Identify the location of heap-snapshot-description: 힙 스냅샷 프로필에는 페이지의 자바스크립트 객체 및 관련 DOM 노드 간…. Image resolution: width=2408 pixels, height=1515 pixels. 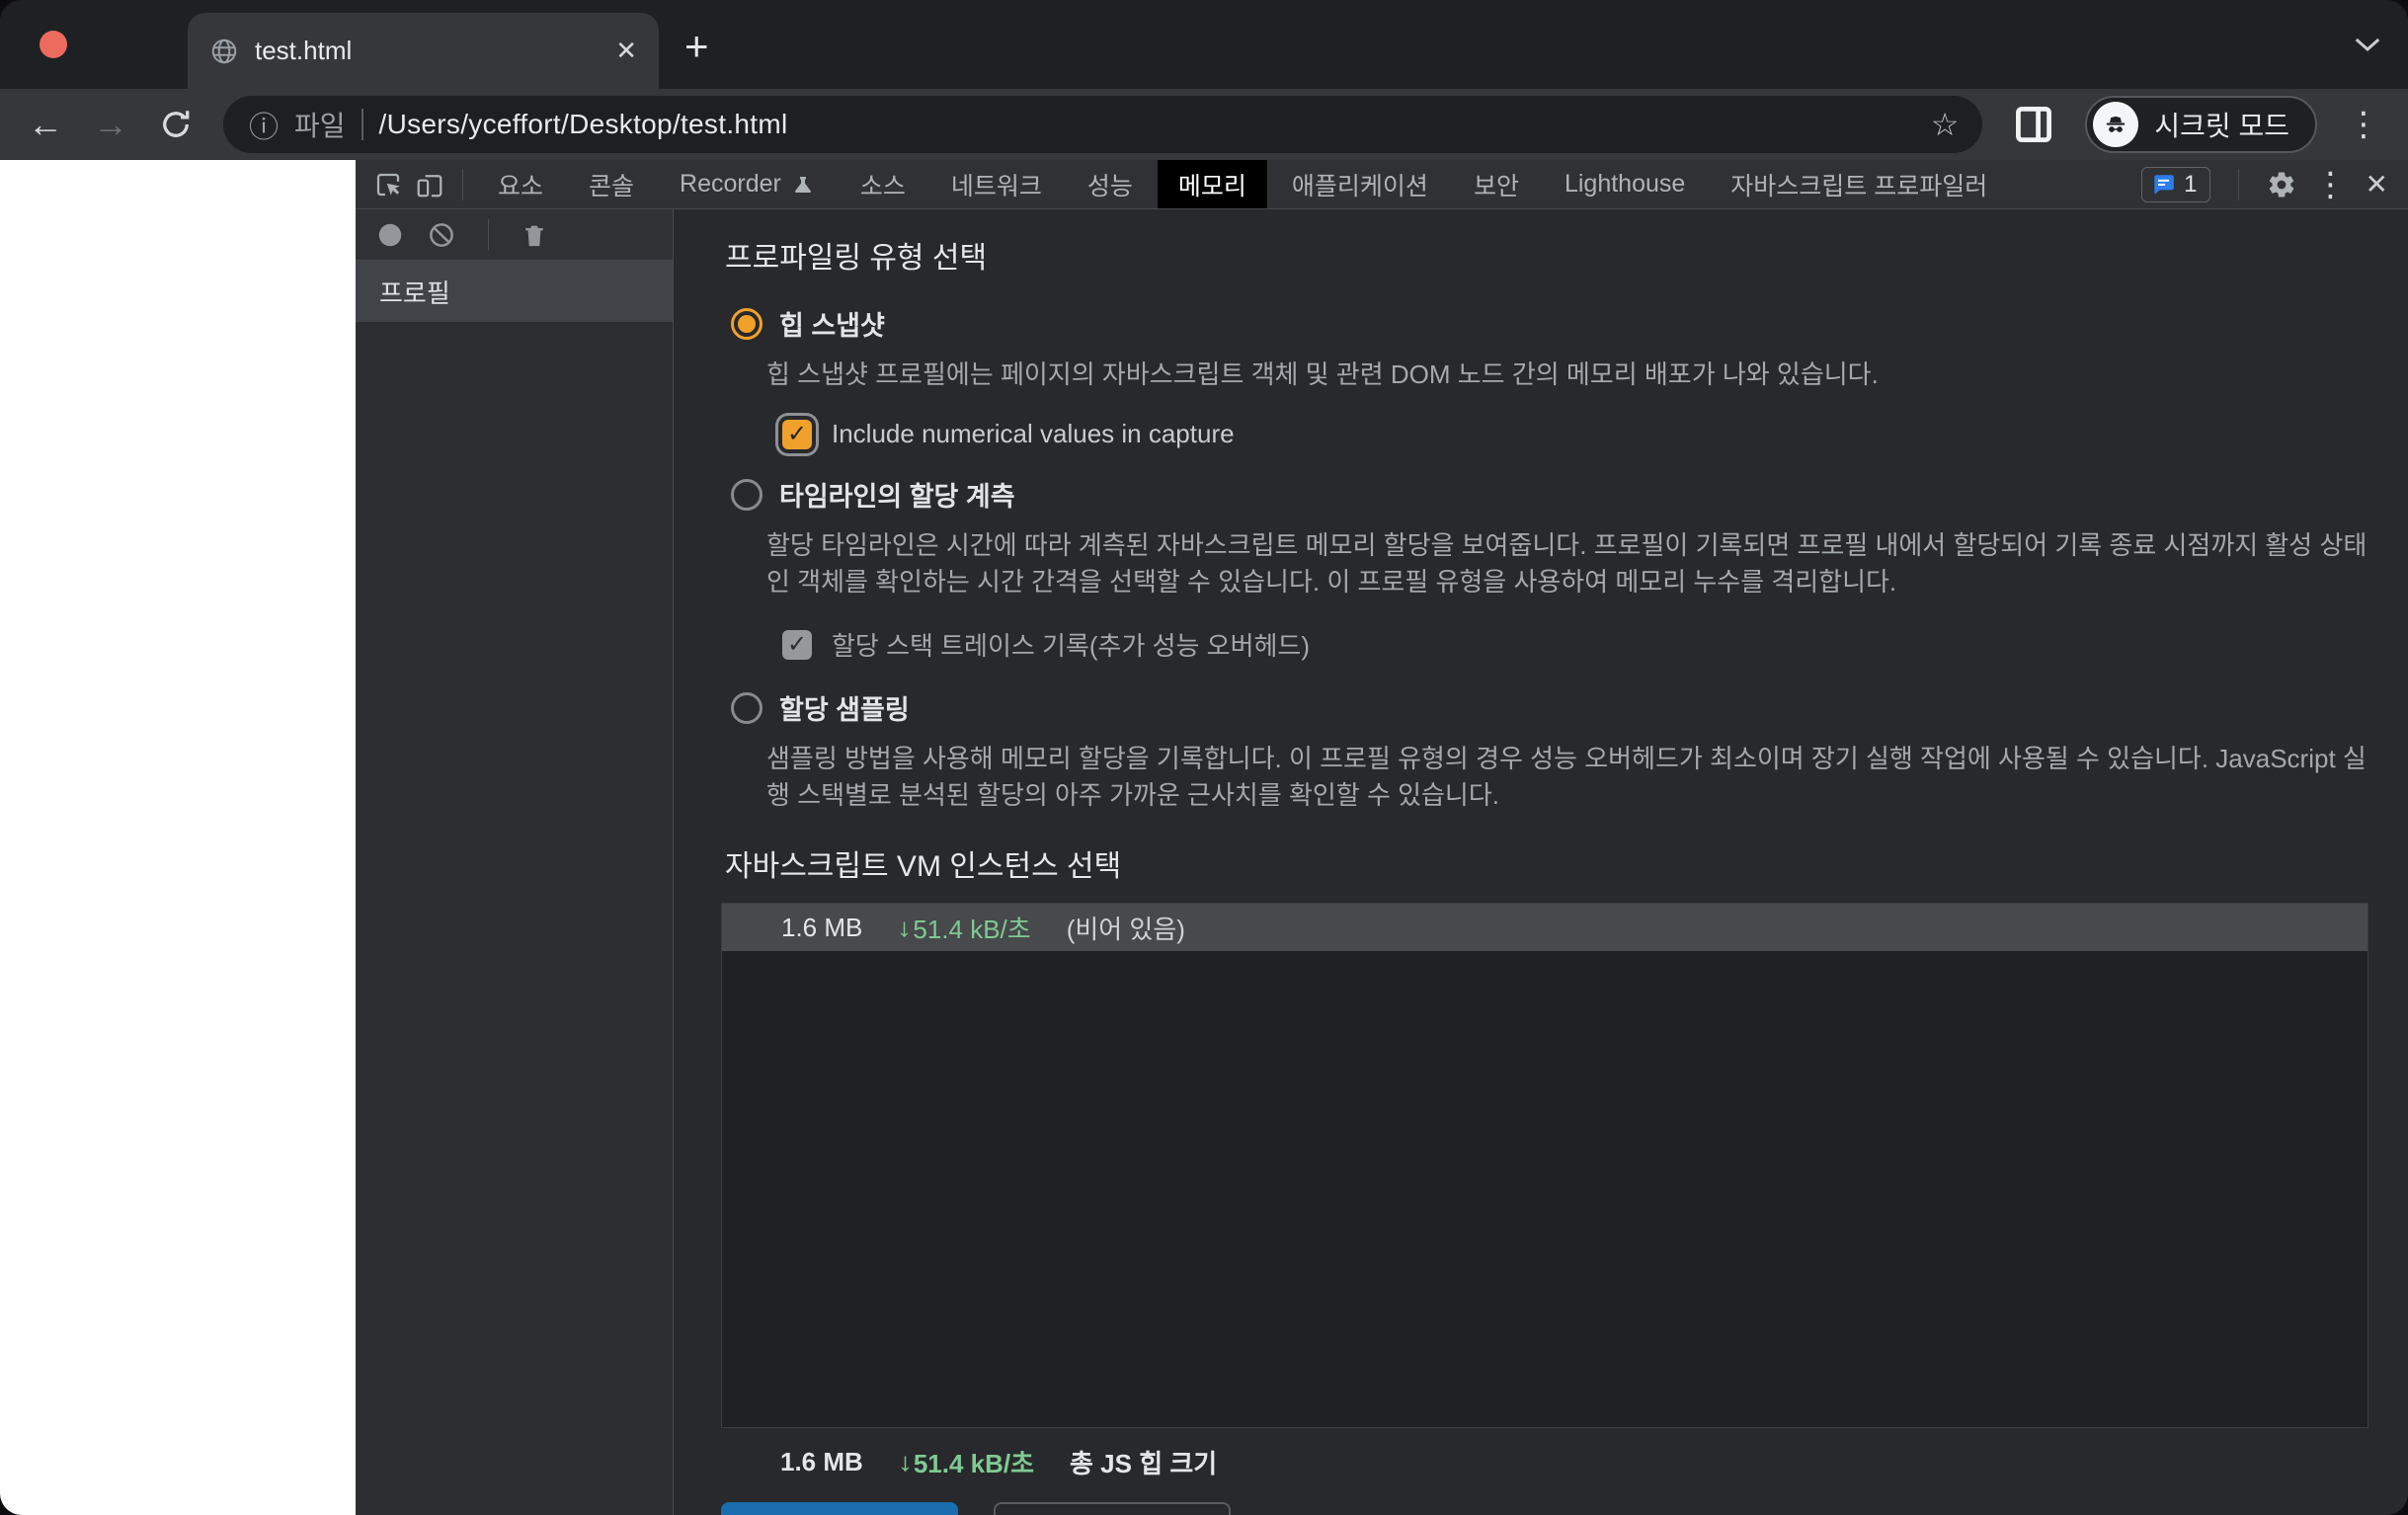
(1322, 374).